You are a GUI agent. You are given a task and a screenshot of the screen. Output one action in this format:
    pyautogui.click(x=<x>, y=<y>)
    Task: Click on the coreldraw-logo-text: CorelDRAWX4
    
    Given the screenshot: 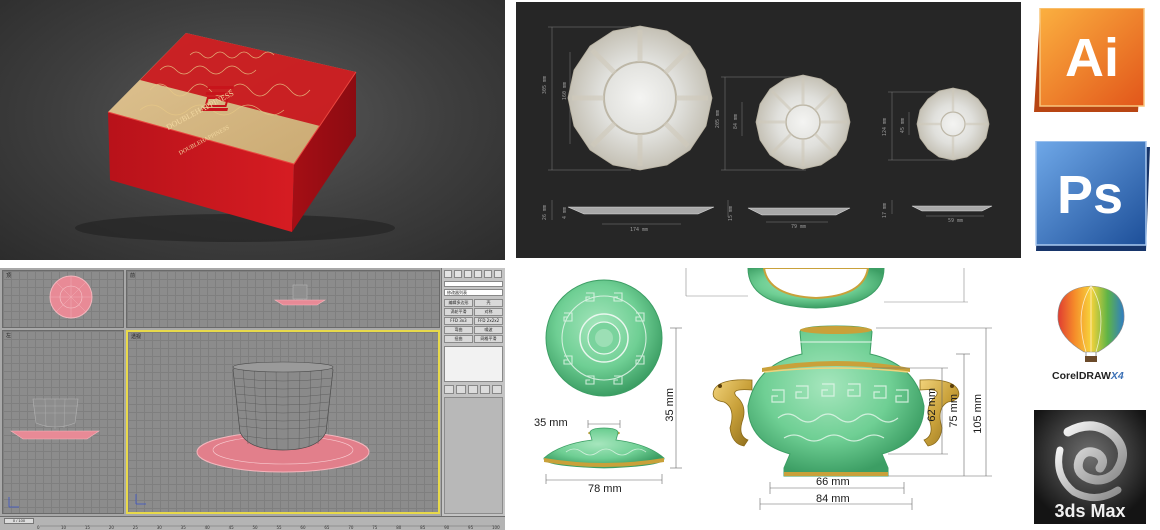 What is the action you would take?
    pyautogui.click(x=1088, y=376)
    